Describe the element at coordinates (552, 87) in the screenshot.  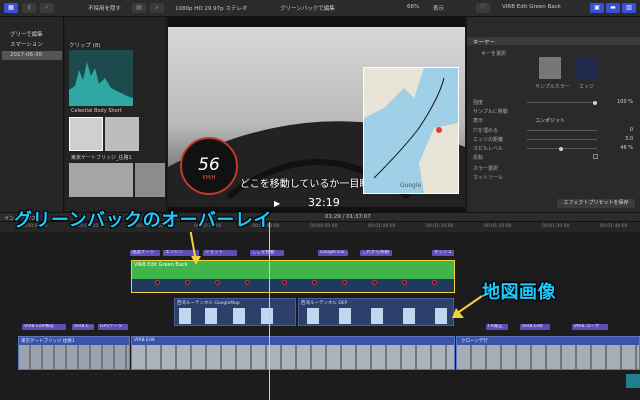
I see `sample-color-label: サンプルカラー` at that location.